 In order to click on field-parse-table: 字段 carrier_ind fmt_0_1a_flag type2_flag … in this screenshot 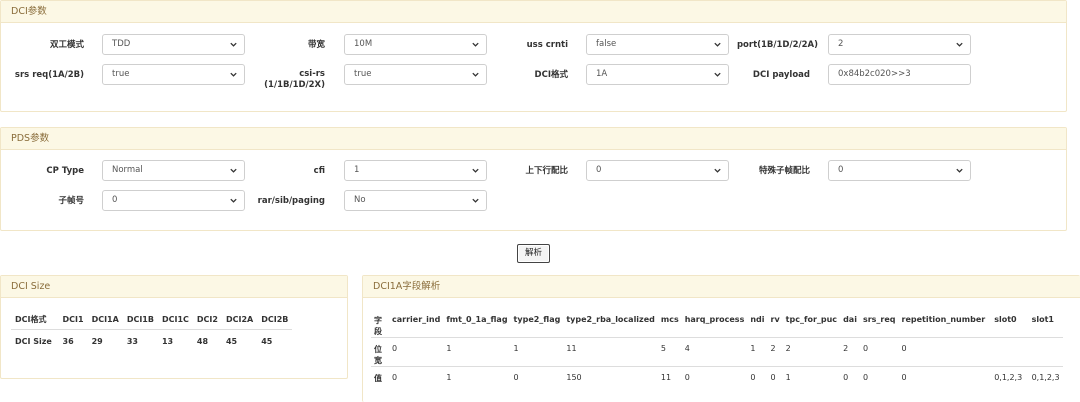, I will do `click(717, 349)`.